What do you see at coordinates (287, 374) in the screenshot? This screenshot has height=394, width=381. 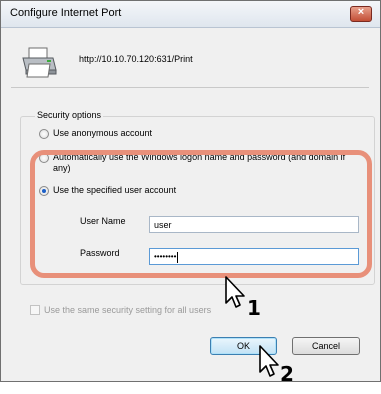 I see `step-2-marker: 2` at bounding box center [287, 374].